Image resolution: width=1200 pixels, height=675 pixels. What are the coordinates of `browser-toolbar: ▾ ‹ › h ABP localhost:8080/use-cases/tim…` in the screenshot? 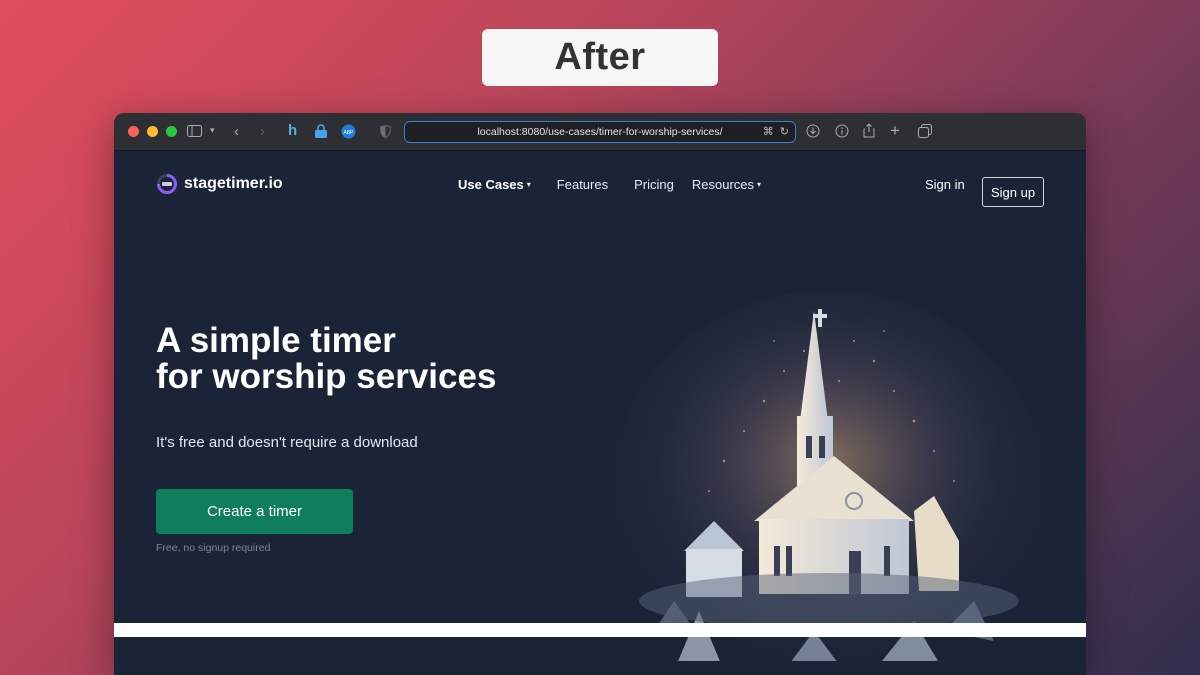 It's located at (600, 132).